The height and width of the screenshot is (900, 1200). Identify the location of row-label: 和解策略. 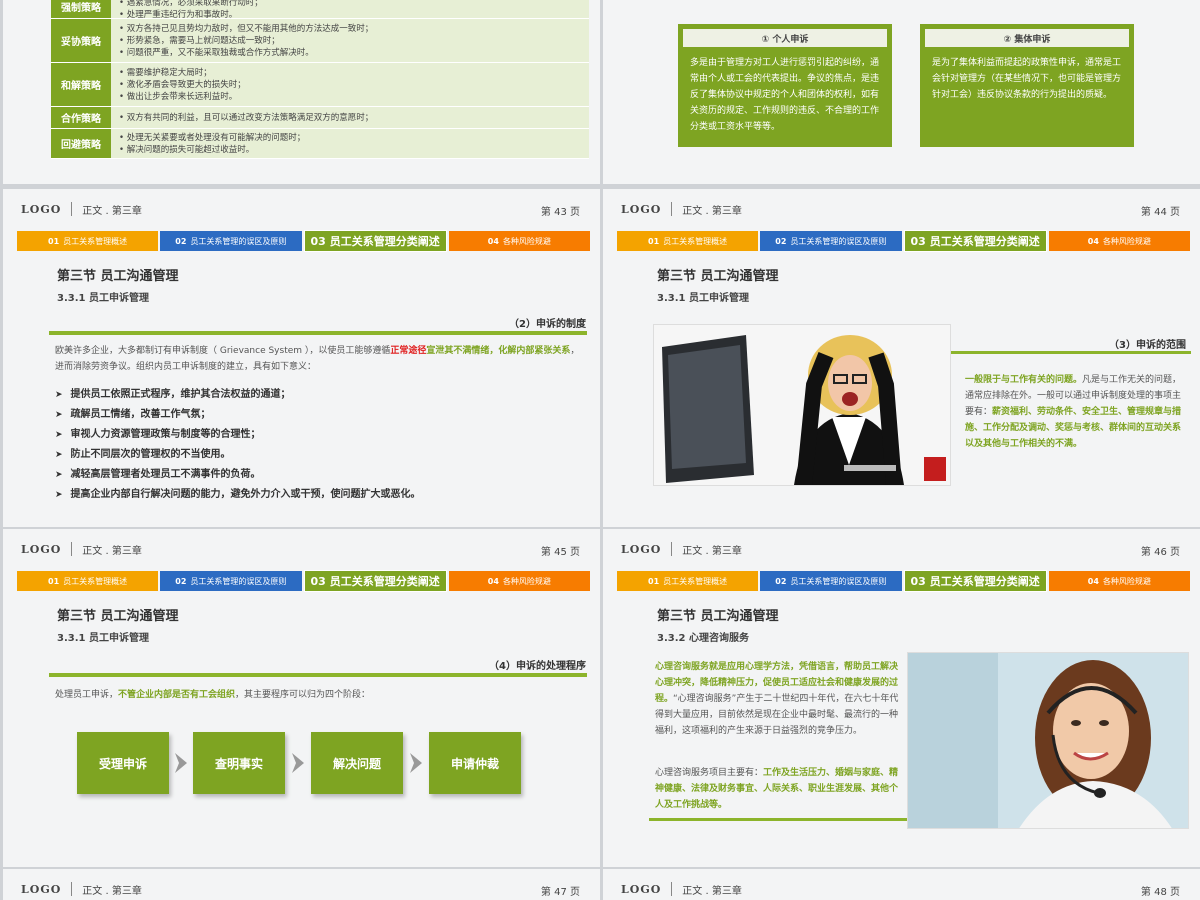
(81, 84).